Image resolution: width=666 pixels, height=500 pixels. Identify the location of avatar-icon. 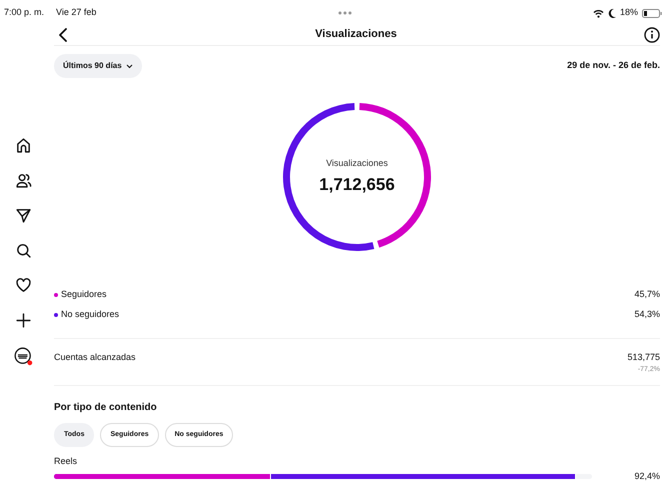
(23, 356).